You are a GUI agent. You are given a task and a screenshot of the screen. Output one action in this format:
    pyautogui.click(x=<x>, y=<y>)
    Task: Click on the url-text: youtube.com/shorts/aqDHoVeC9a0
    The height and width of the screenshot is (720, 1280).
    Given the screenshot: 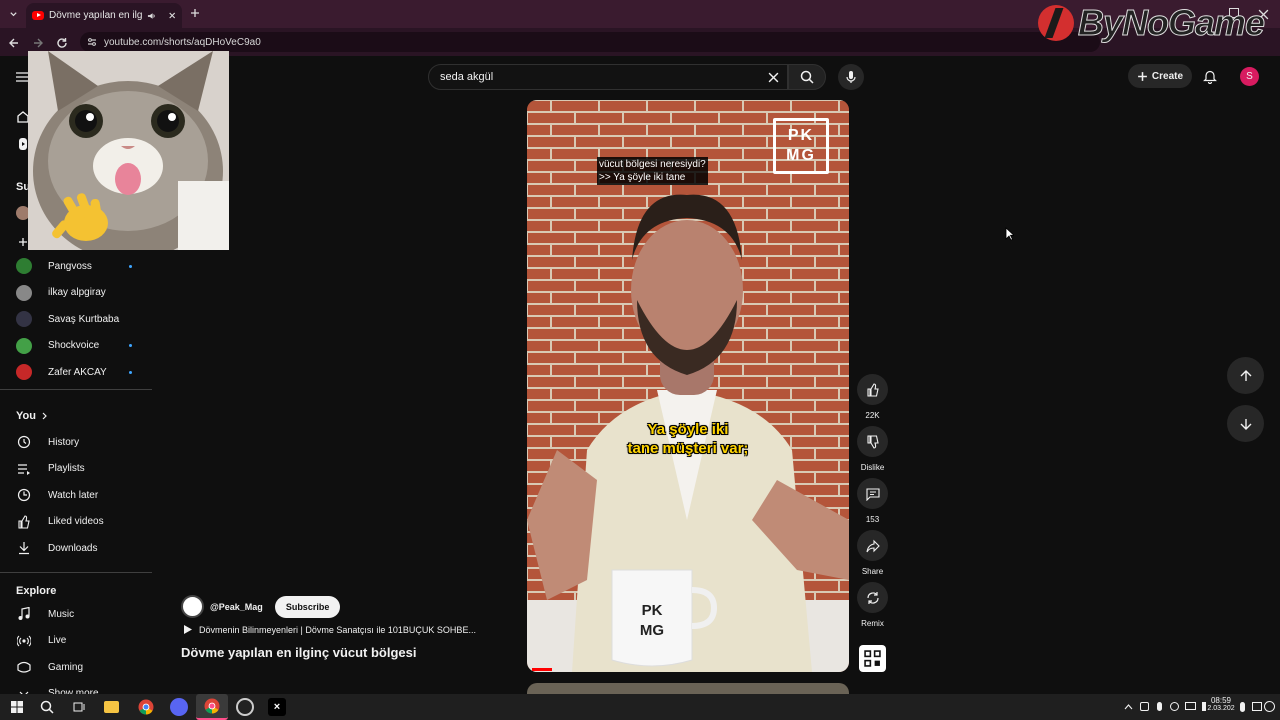 What is the action you would take?
    pyautogui.click(x=182, y=42)
    